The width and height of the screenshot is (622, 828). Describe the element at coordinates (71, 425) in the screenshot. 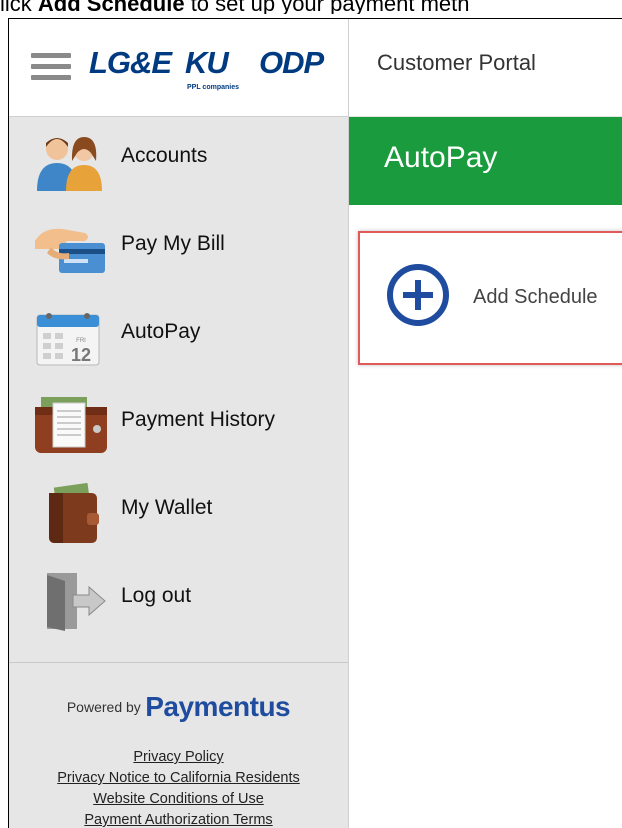

I see `wallet-receipts-icon` at that location.